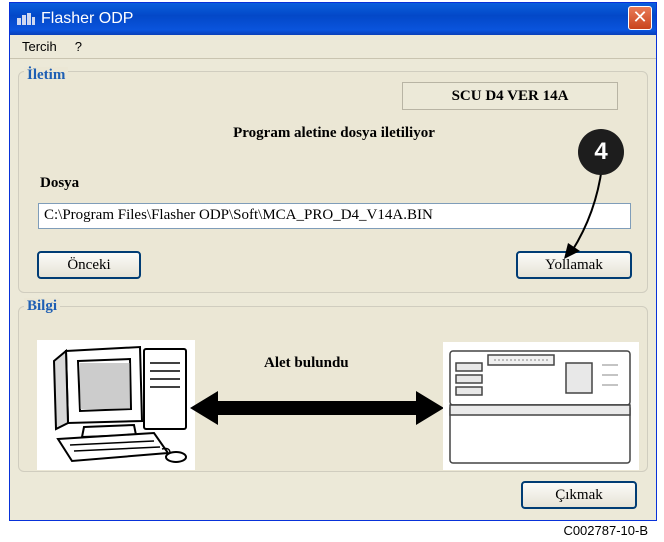  I want to click on close-button: ✕, so click(640, 18).